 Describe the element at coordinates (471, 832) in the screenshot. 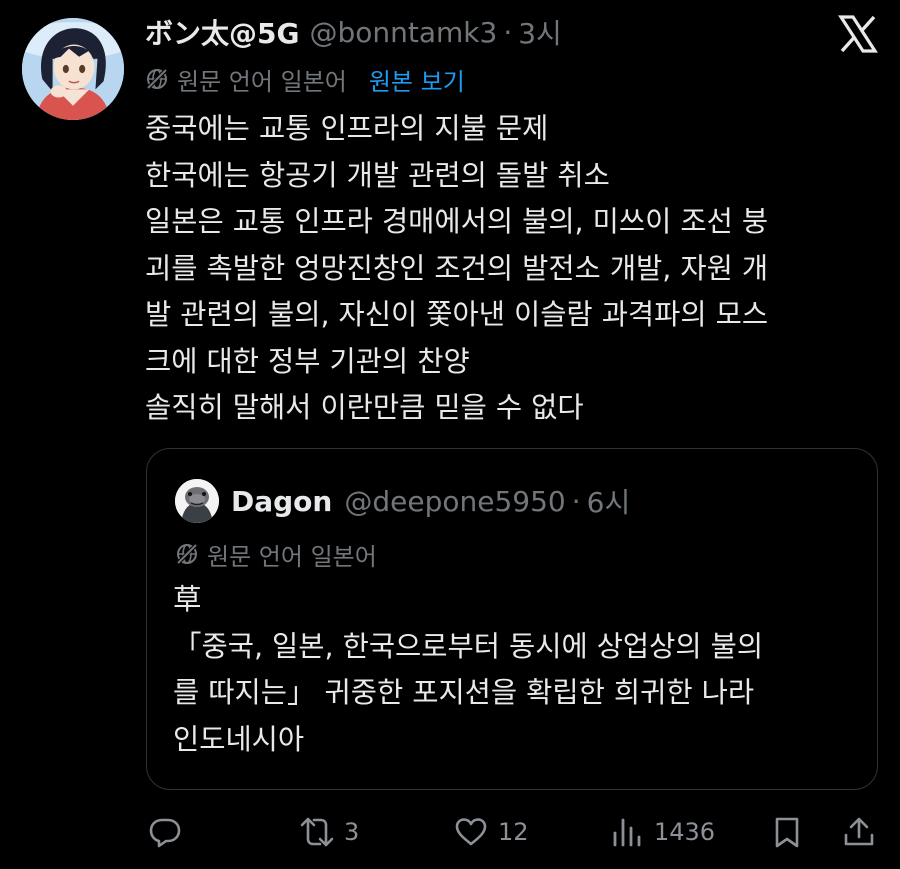

I see `heart-icon` at that location.